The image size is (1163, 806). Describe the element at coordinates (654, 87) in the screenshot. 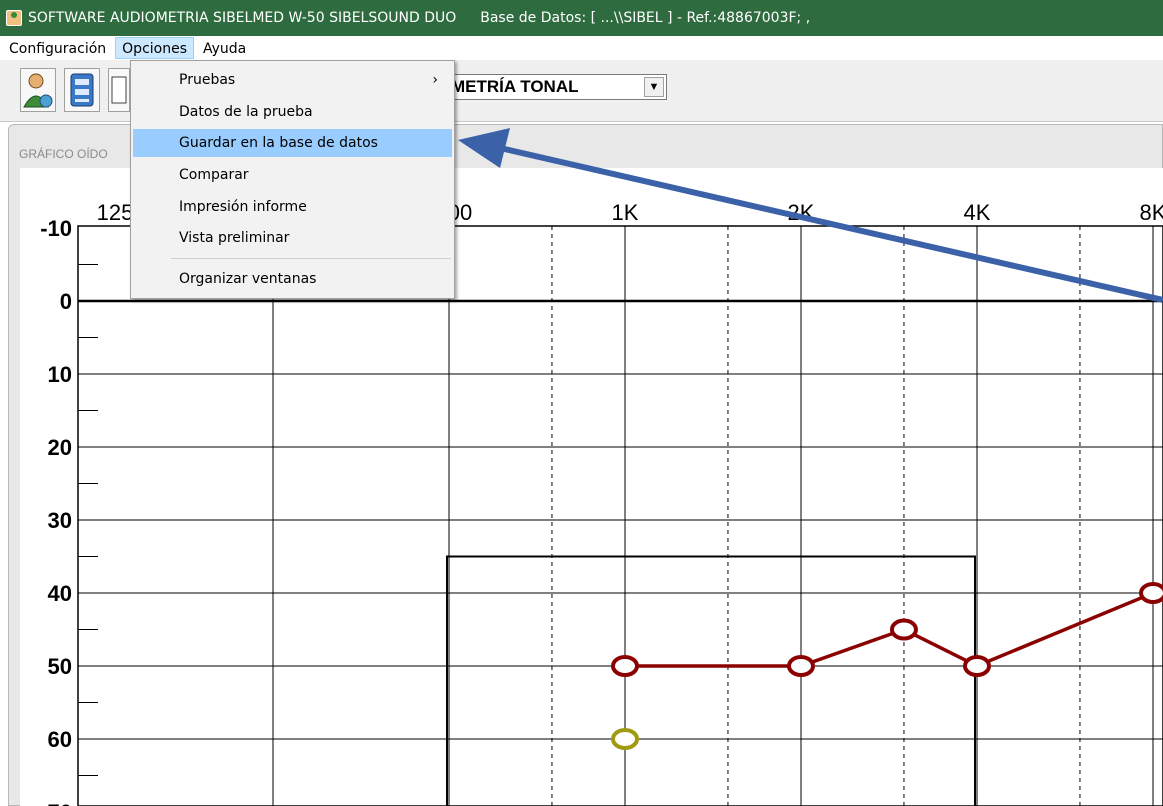

I see `chevron-down-icon: ▼` at that location.